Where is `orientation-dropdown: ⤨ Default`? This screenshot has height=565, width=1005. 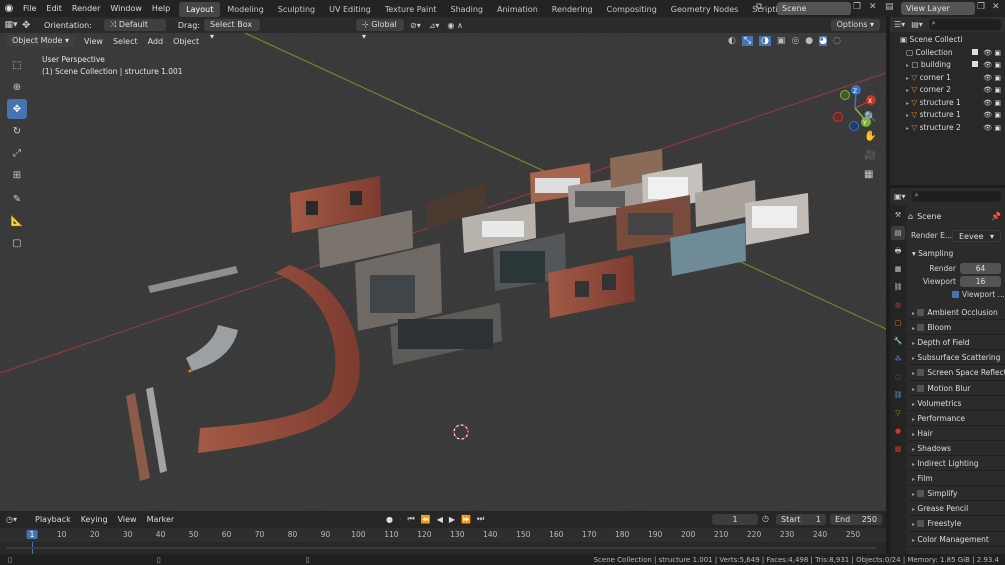 orientation-dropdown: ⤨ Default is located at coordinates (134, 25).